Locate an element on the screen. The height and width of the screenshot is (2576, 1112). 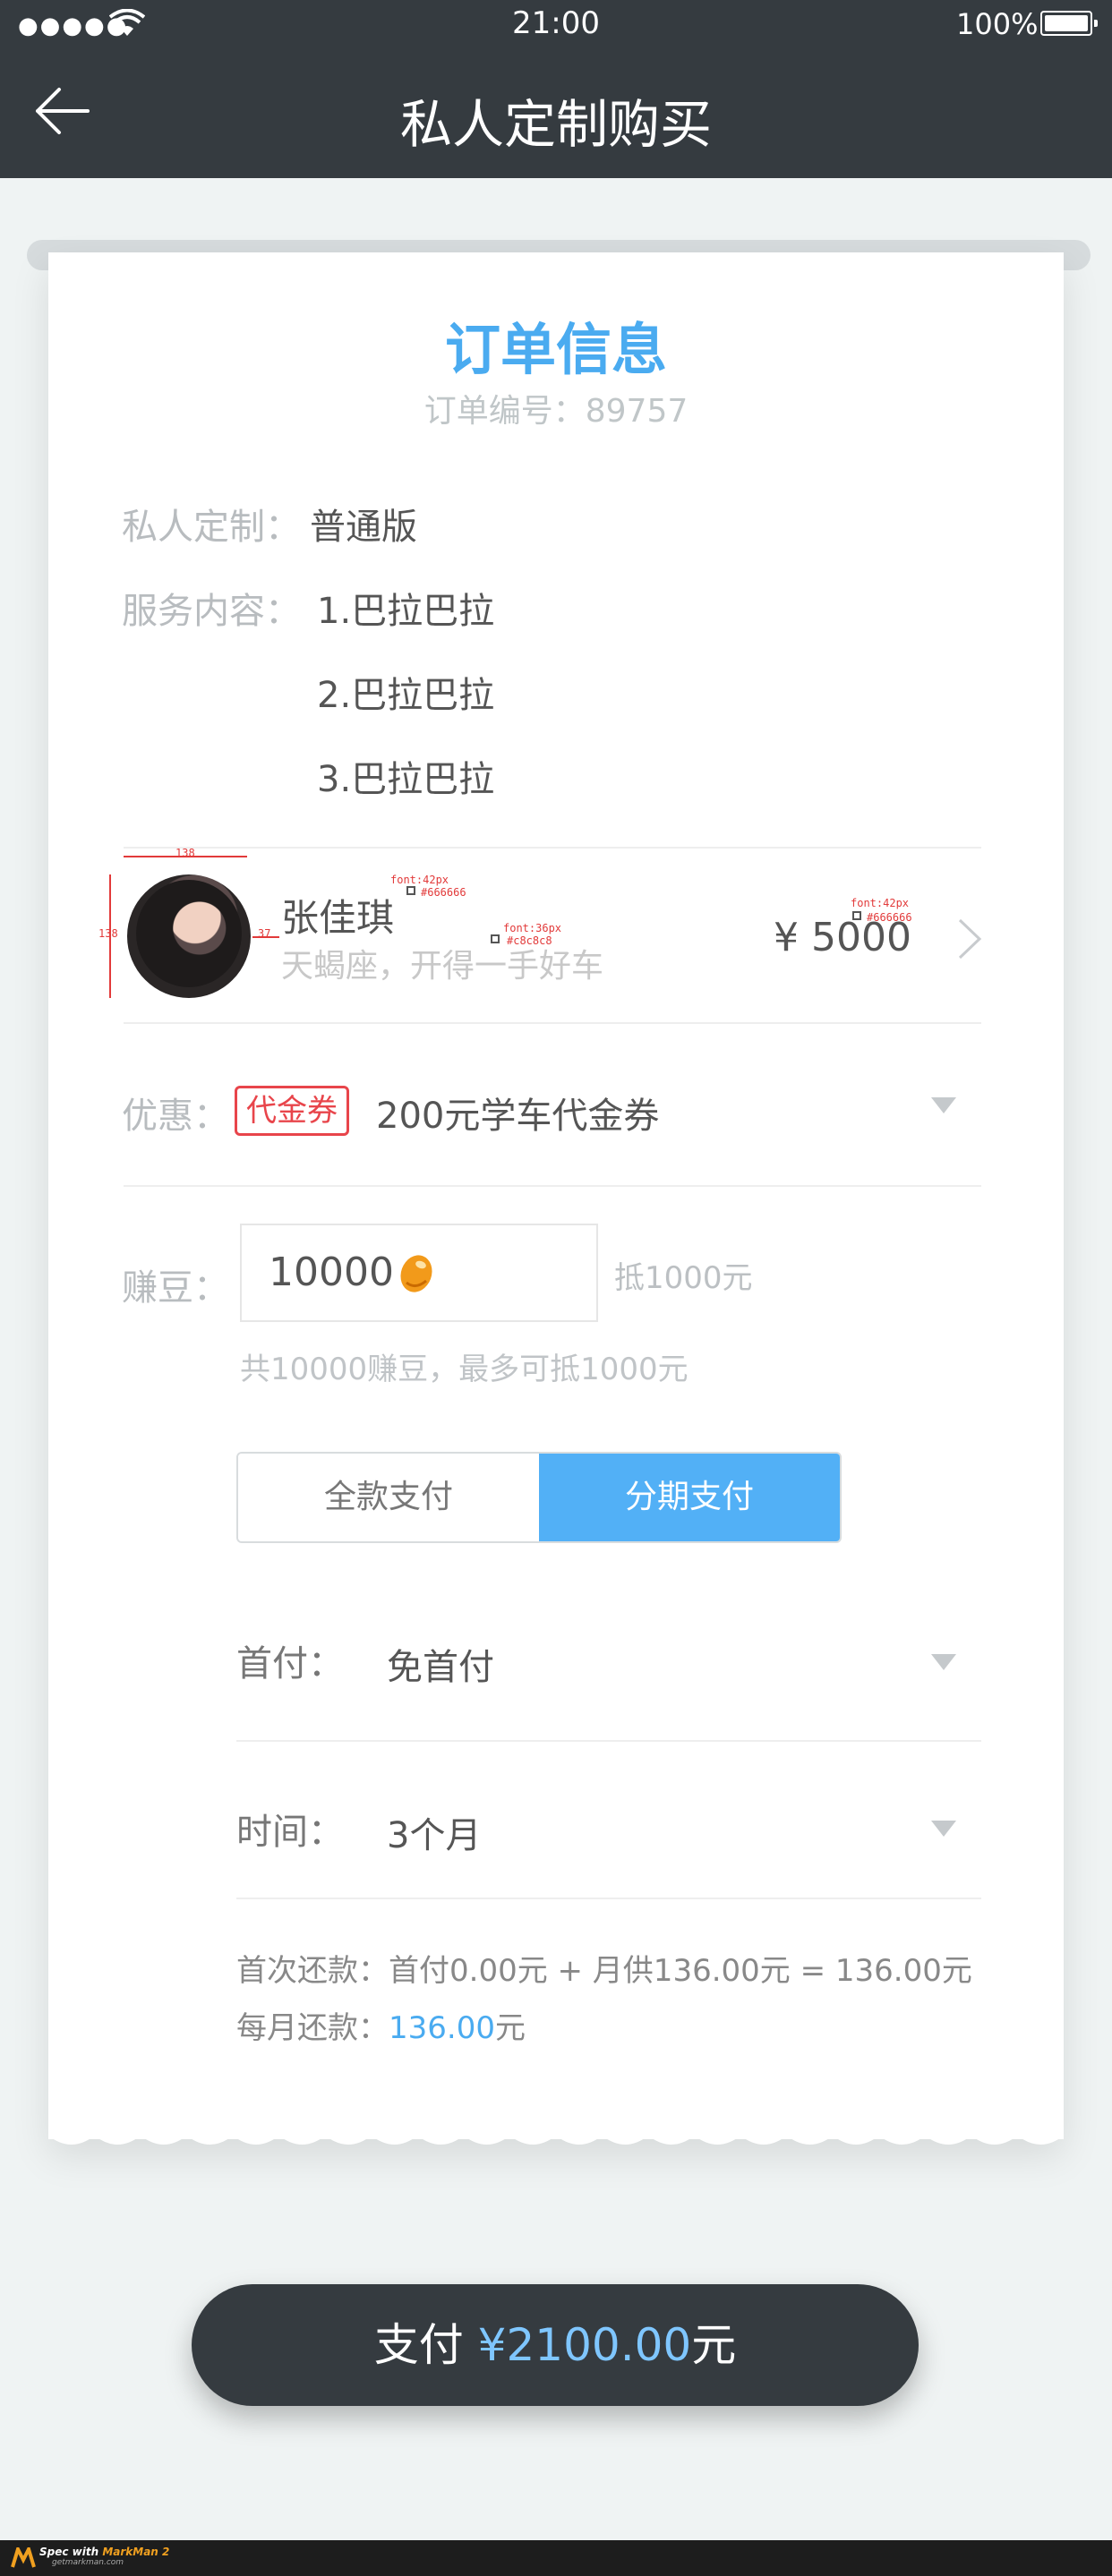
spec-width-label: 138 is located at coordinates (185, 853).